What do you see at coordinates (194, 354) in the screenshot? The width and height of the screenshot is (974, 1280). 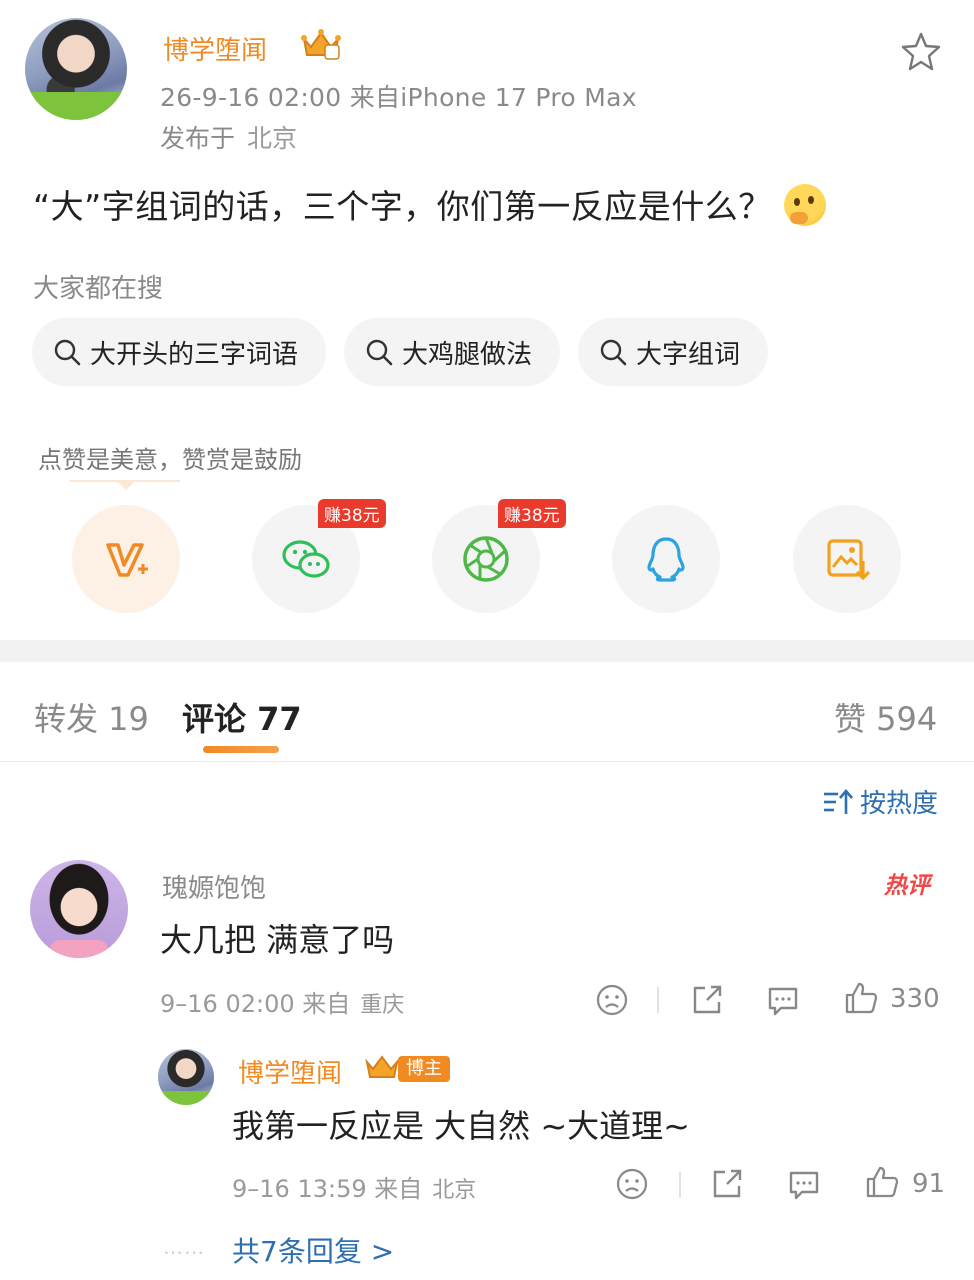 I see `search-chip-label: 大开头的三字词语` at bounding box center [194, 354].